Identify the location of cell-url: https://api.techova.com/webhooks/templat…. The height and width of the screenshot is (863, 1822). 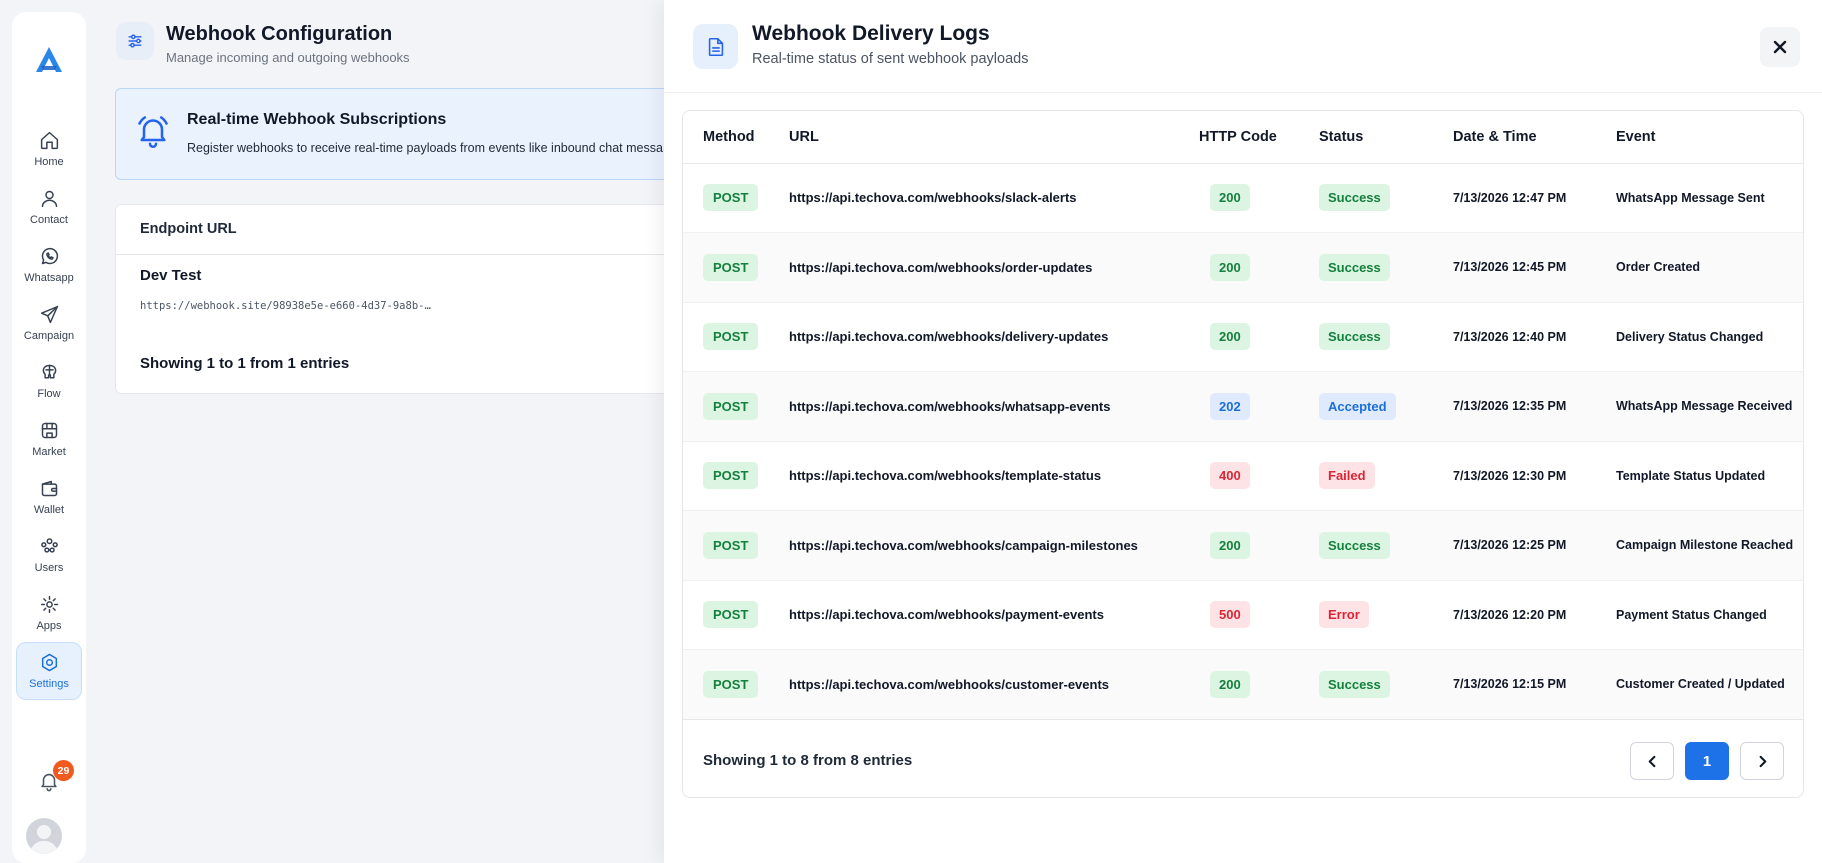
(994, 476).